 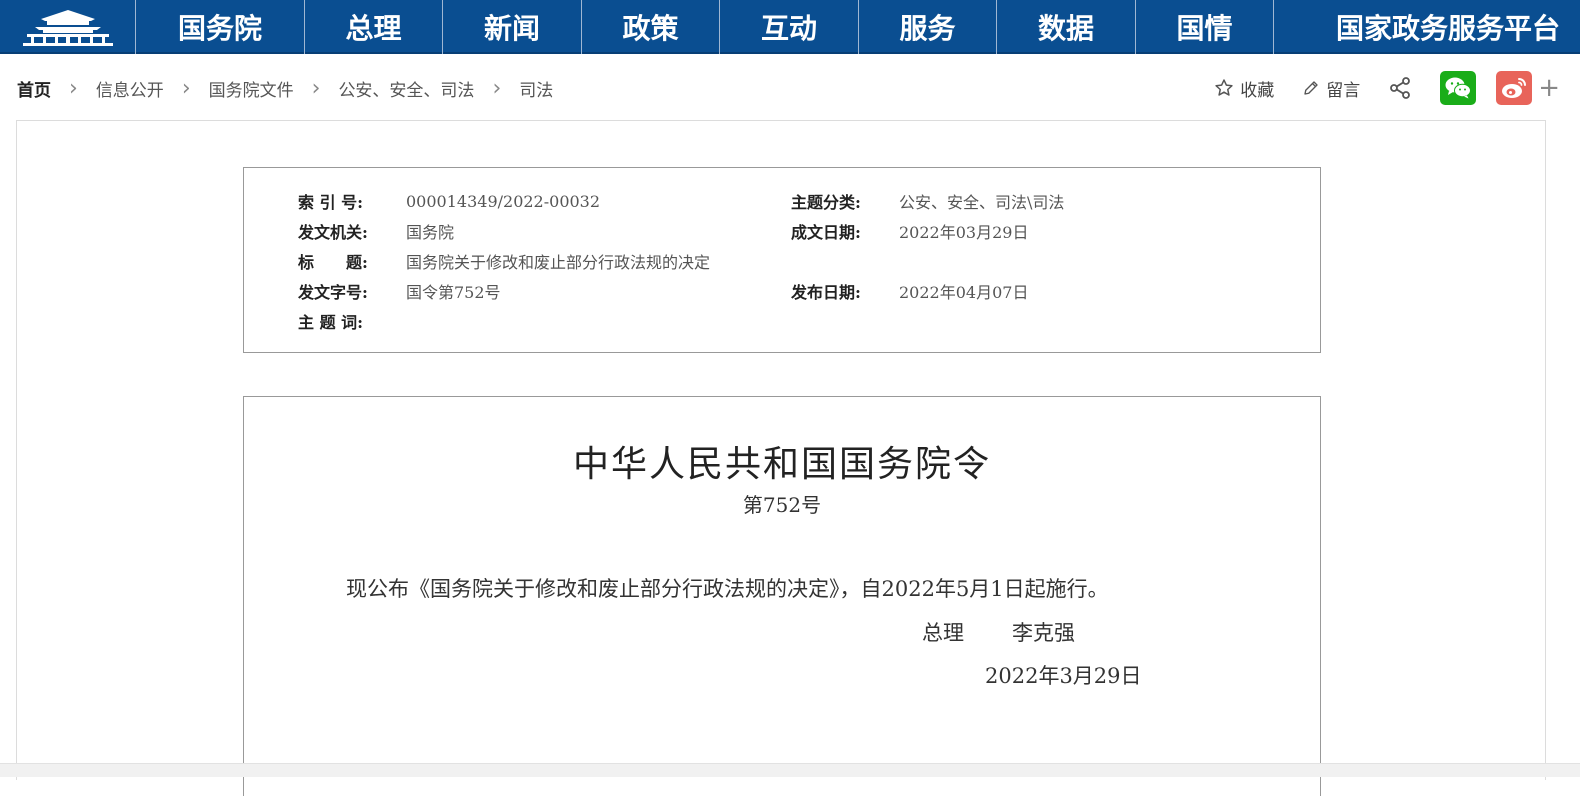 I want to click on meta-row-index: 索 引 号: 000014349/2022-00032, so click(x=449, y=202).